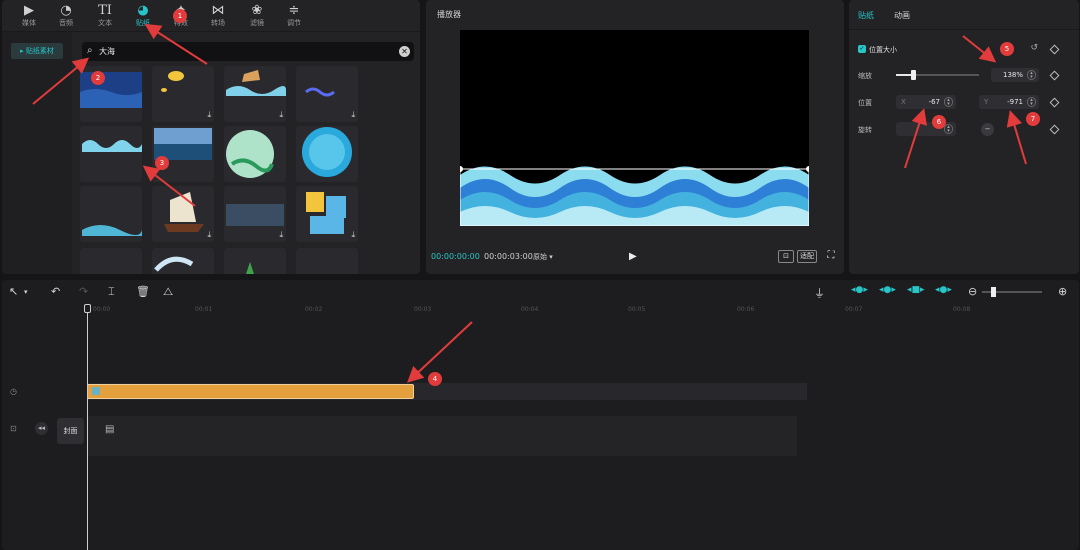 This screenshot has width=1080, height=550. I want to click on tool-filter: ❀ 滤镜, so click(257, 17).